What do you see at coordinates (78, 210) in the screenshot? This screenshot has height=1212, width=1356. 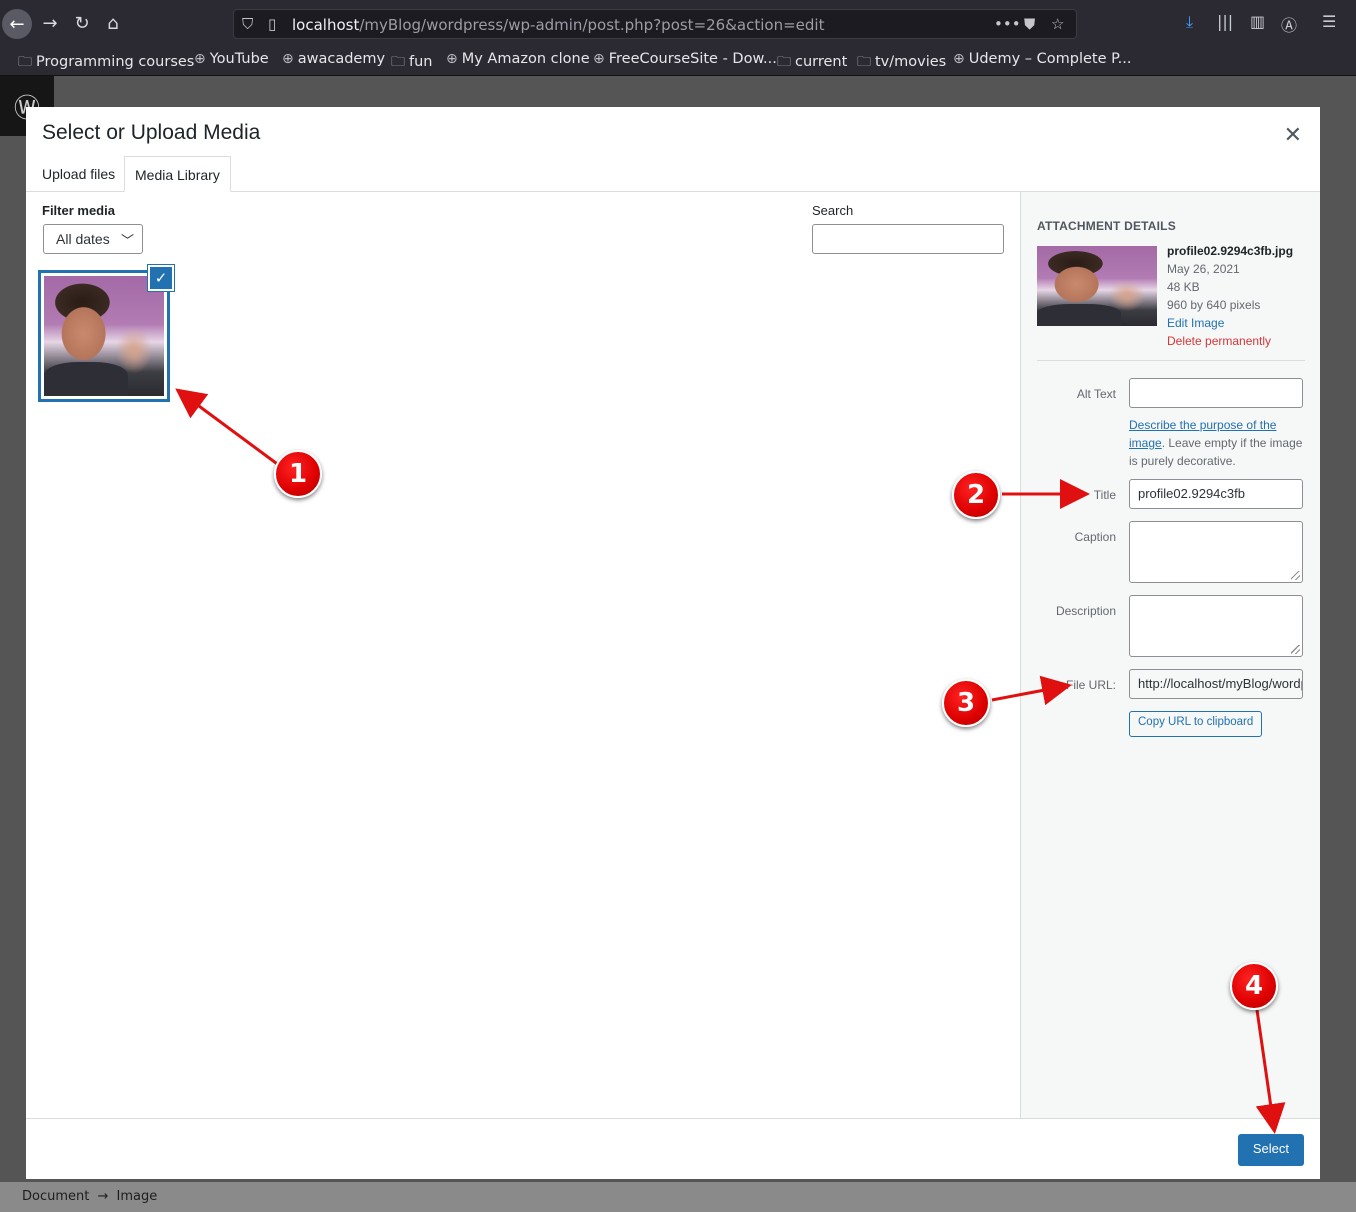 I see `filter-media-label: Filter media` at bounding box center [78, 210].